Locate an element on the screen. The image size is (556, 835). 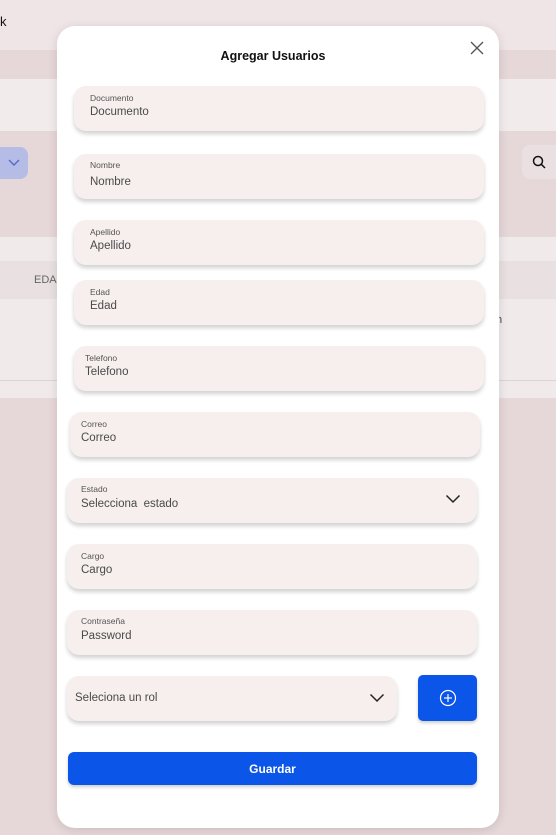
telefono-field: Telefono Telefono is located at coordinates (279, 368).